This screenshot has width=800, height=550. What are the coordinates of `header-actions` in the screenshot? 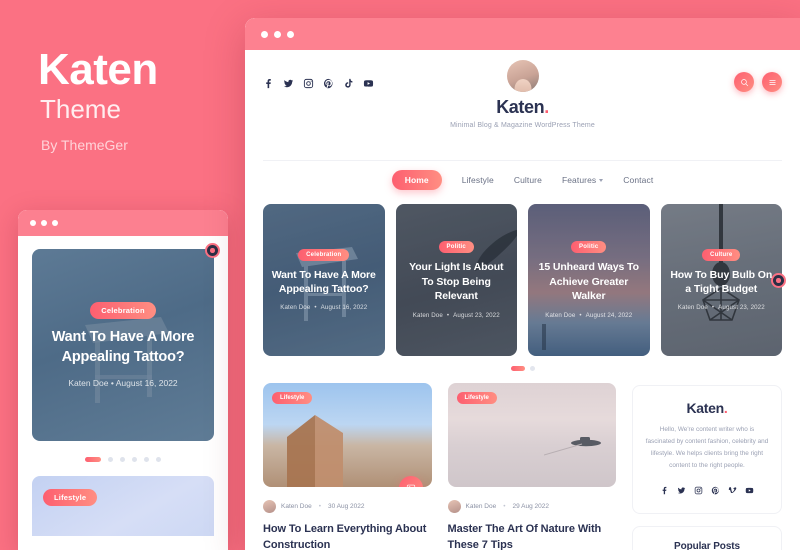 It's located at (758, 82).